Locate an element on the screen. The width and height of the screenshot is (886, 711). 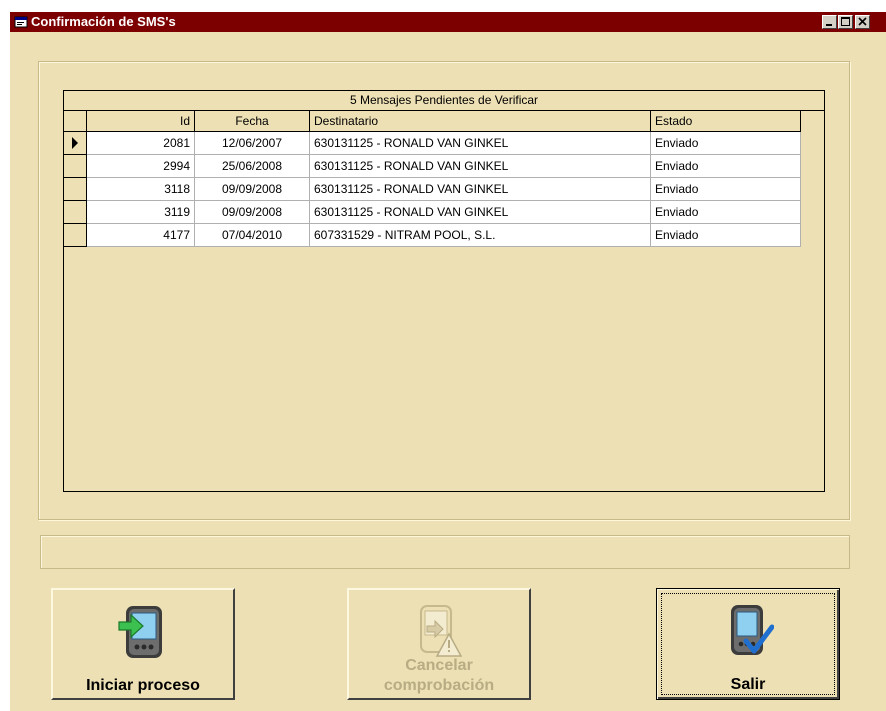
cell-fecha: 12/06/2007 is located at coordinates (252, 143).